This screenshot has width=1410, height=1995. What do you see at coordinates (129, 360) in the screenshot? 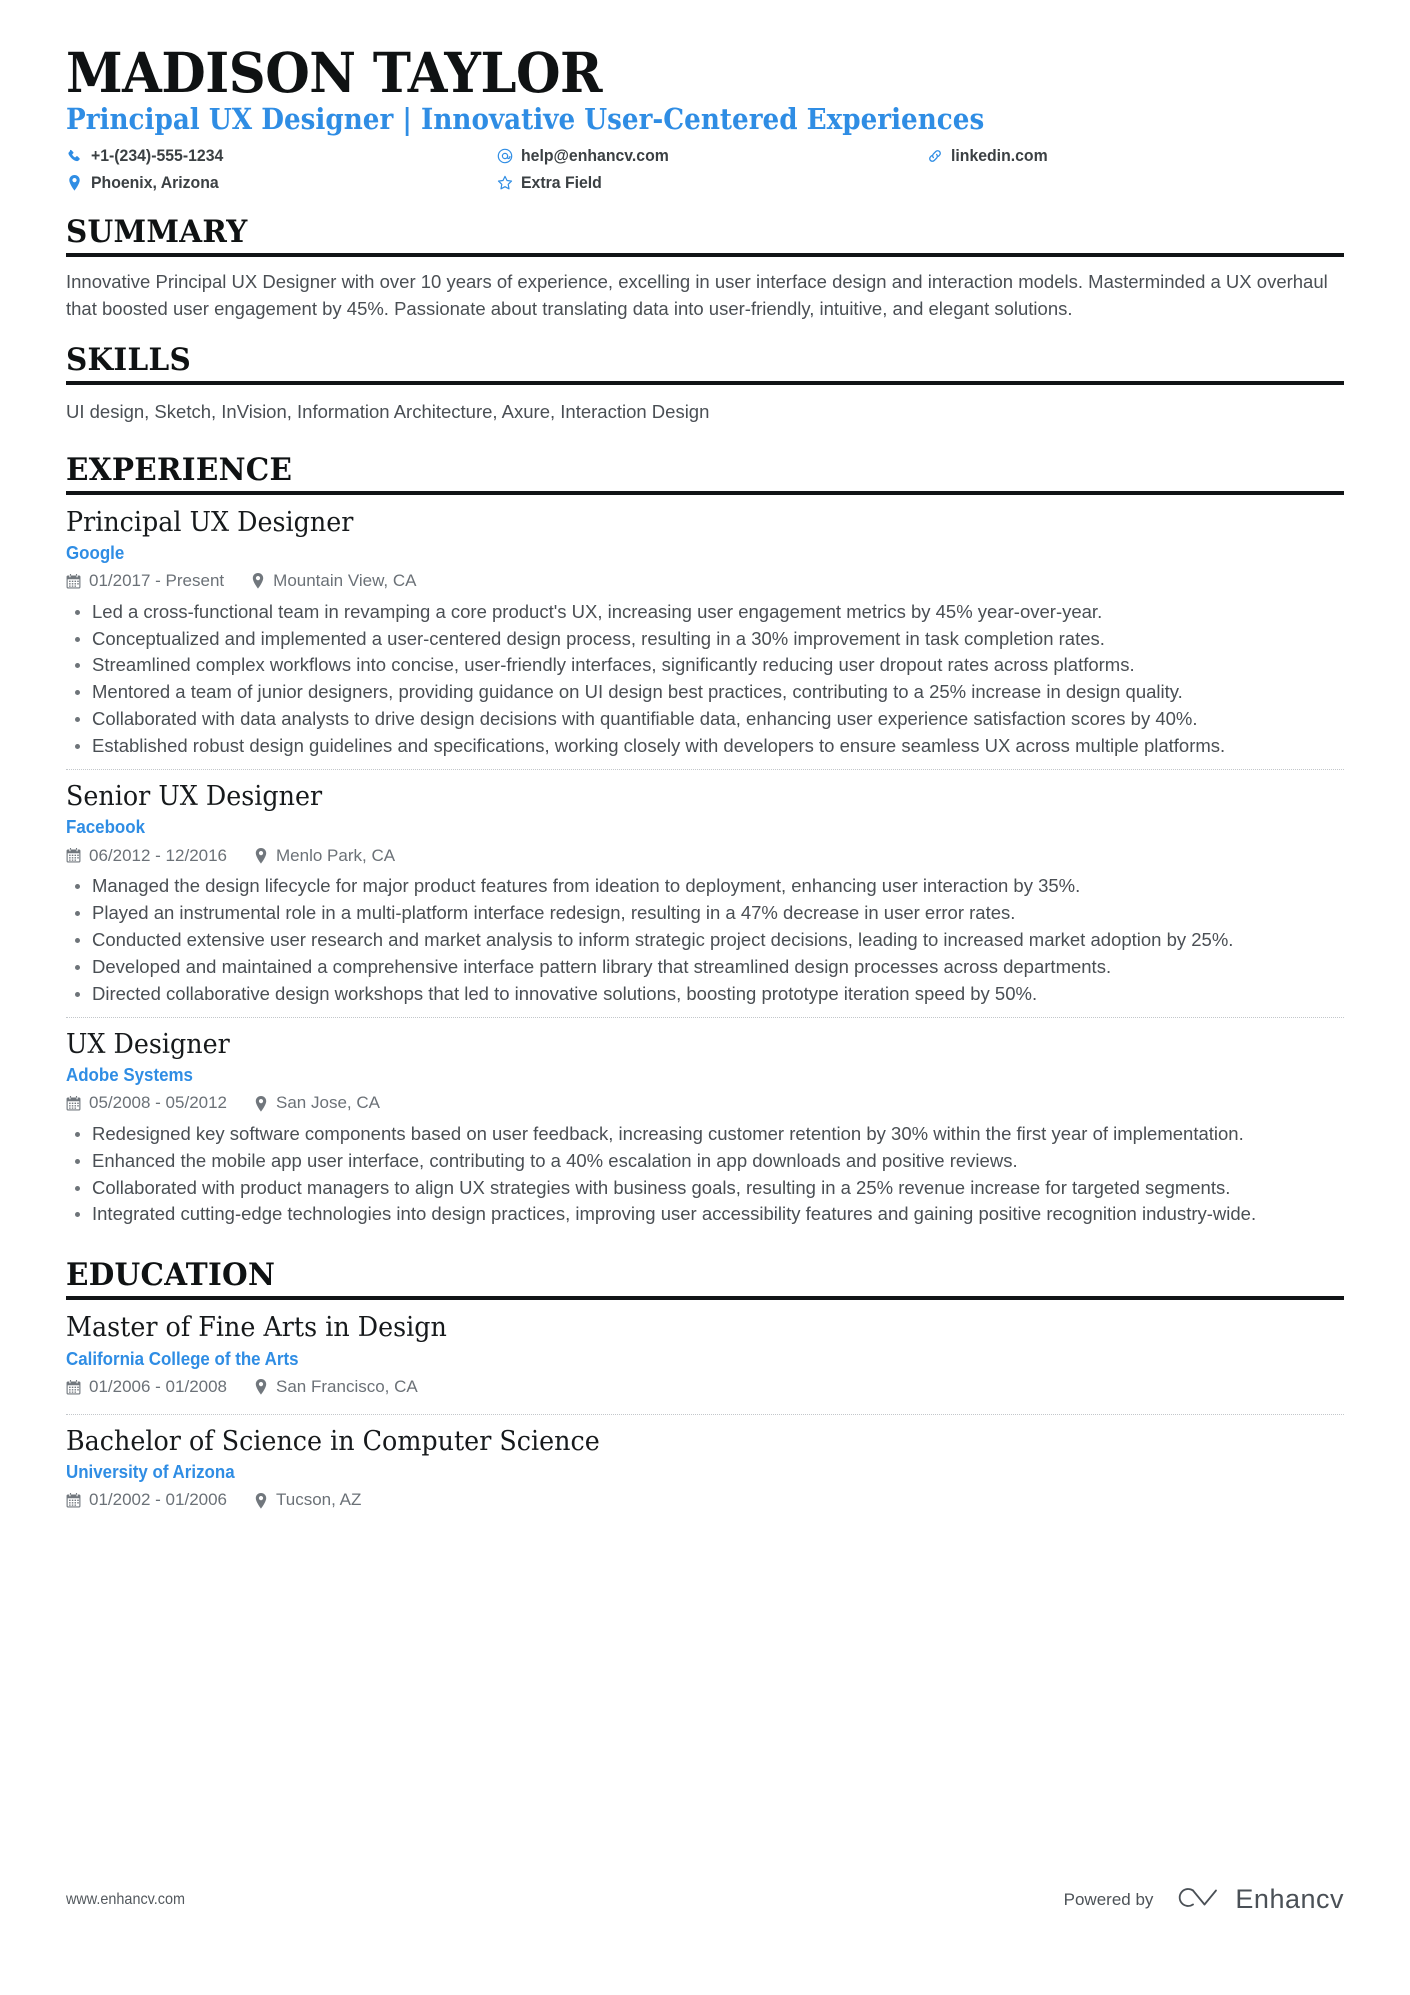
I see `section-title-skills: SKILLS` at bounding box center [129, 360].